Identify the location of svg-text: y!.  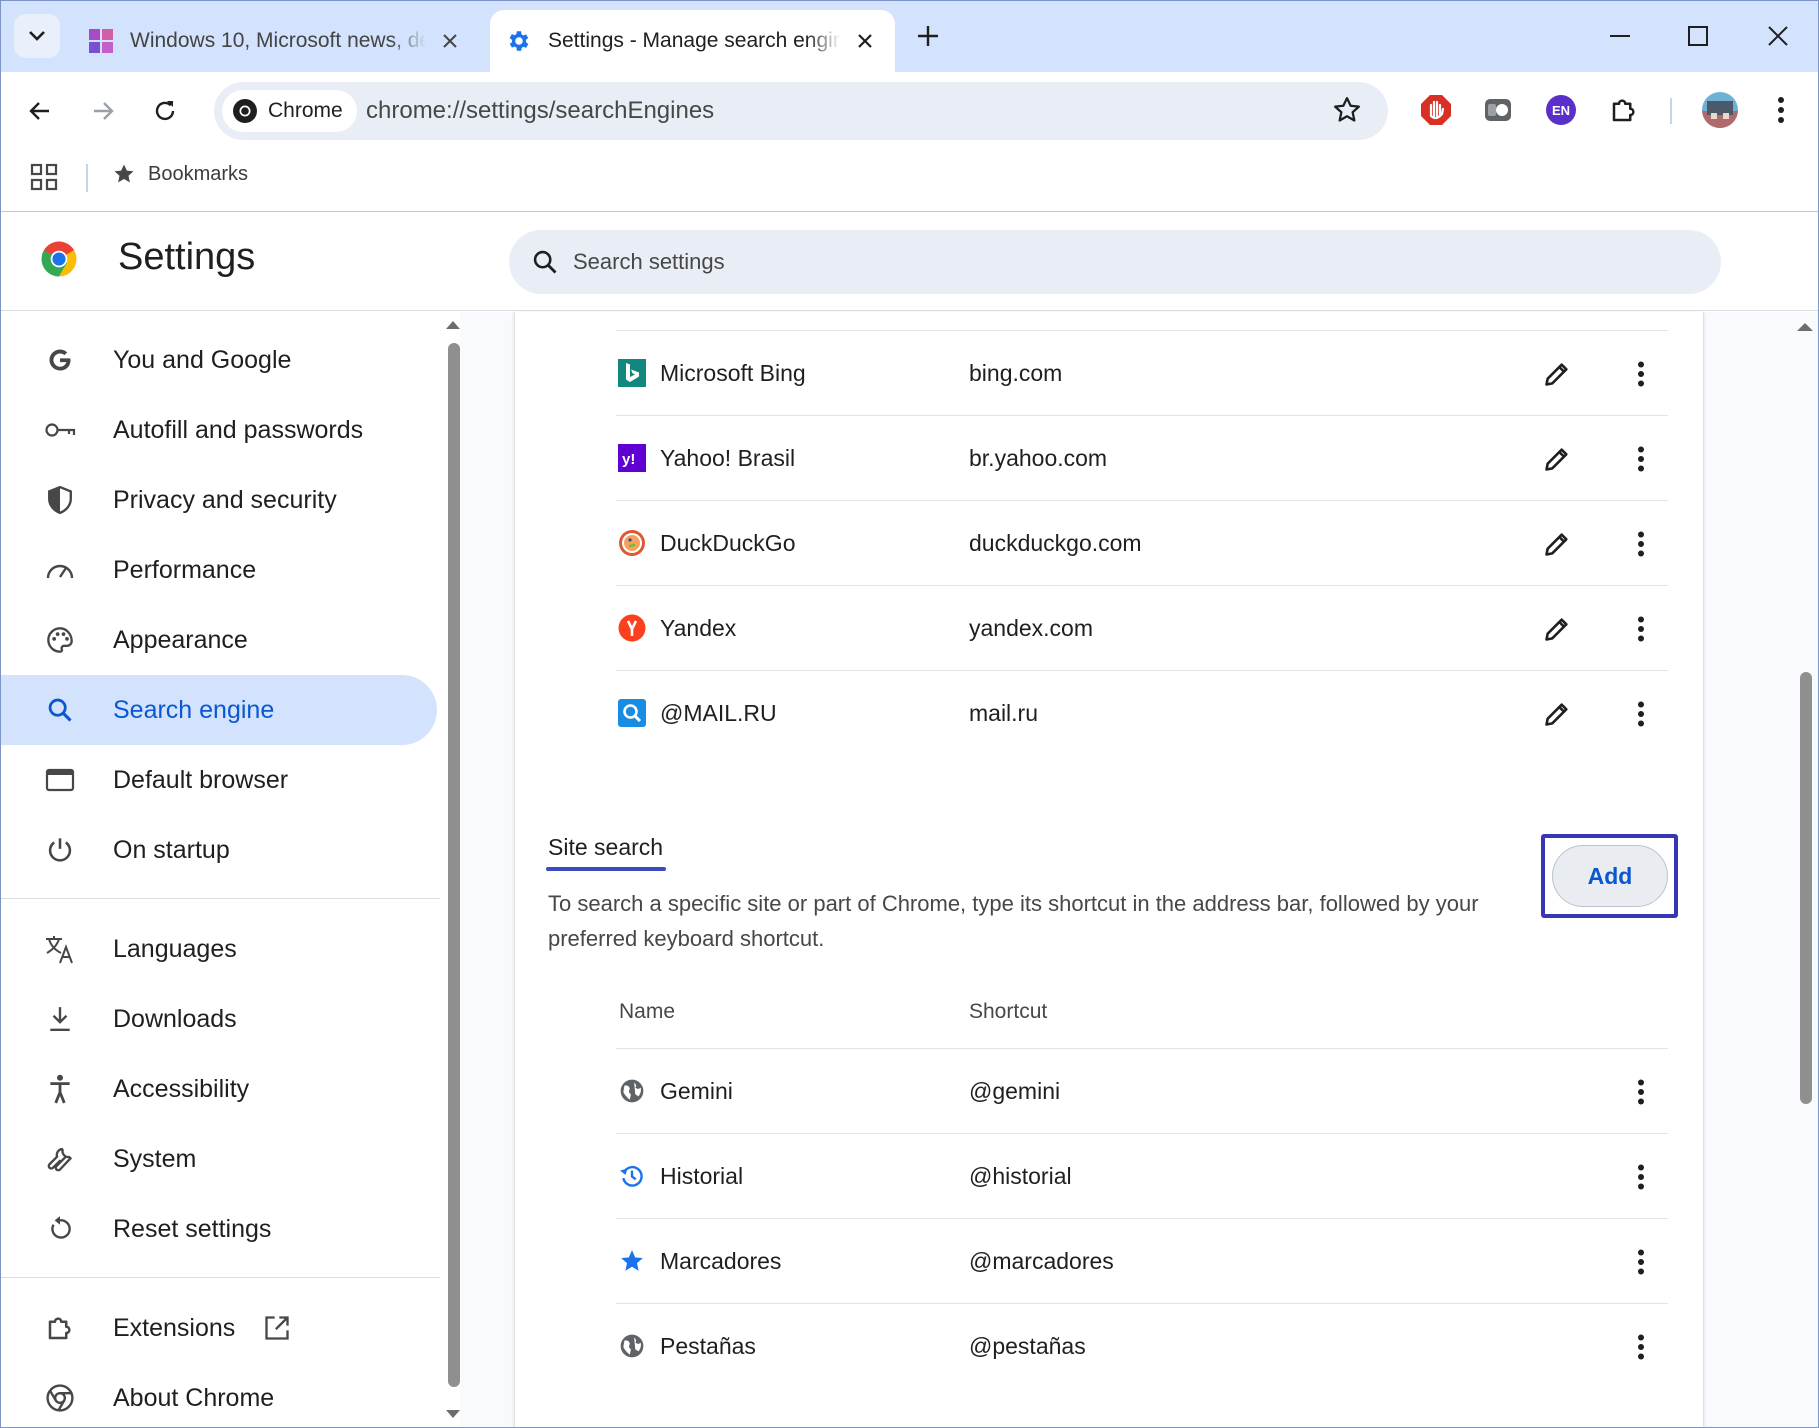
(628, 459).